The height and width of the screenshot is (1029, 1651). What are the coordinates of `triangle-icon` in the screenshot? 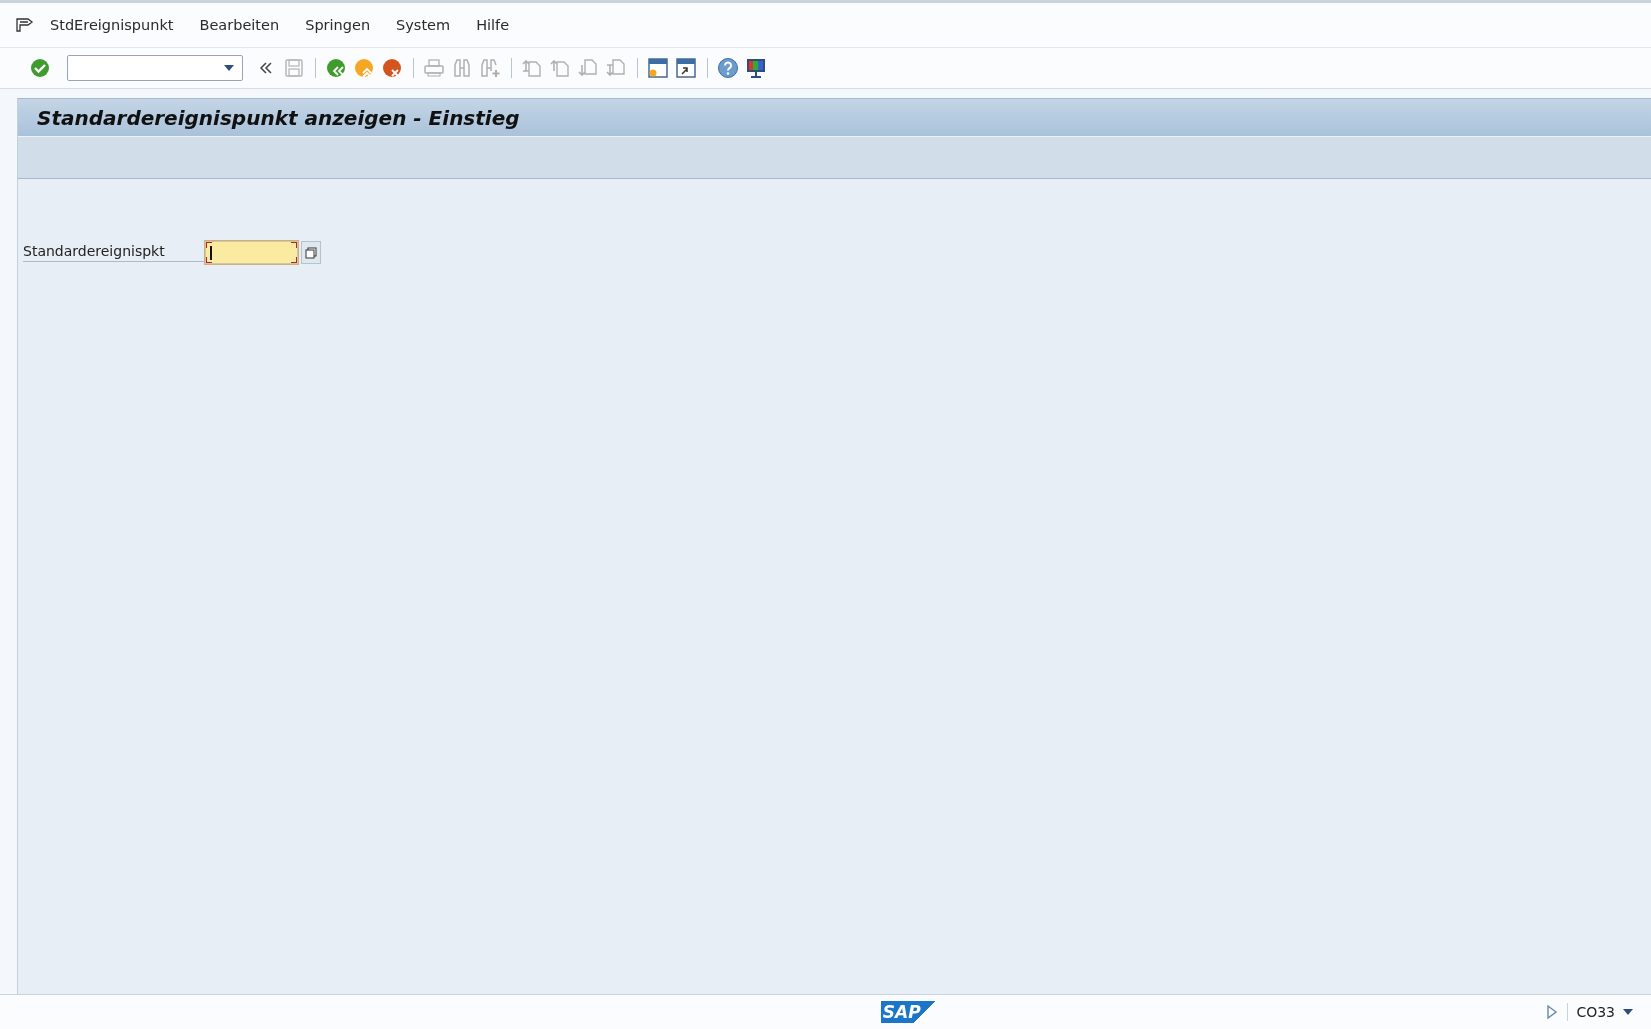 It's located at (1552, 1012).